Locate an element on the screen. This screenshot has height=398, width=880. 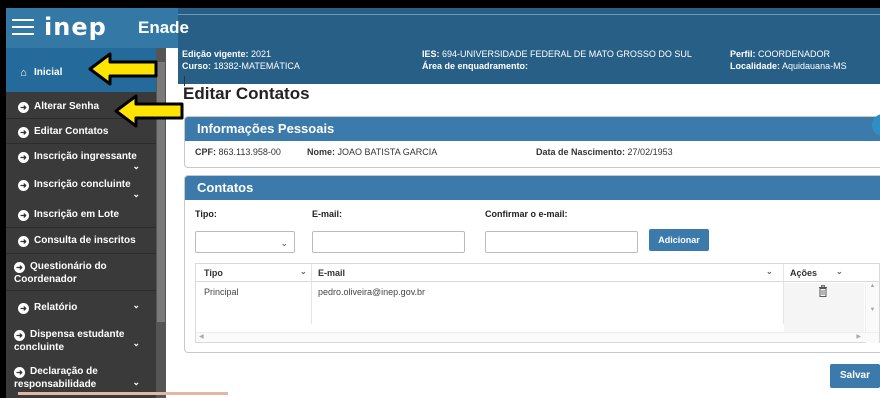
tipo-select: ⌄ is located at coordinates (245, 242).